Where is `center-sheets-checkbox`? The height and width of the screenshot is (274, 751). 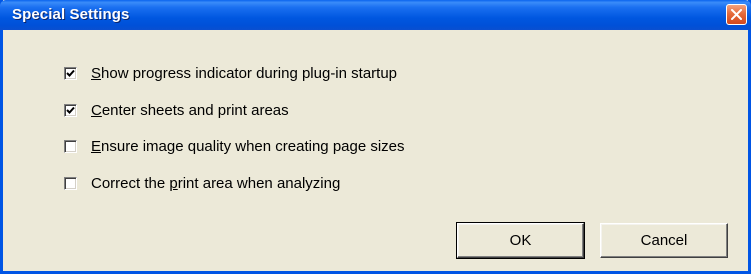
center-sheets-checkbox is located at coordinates (70, 110).